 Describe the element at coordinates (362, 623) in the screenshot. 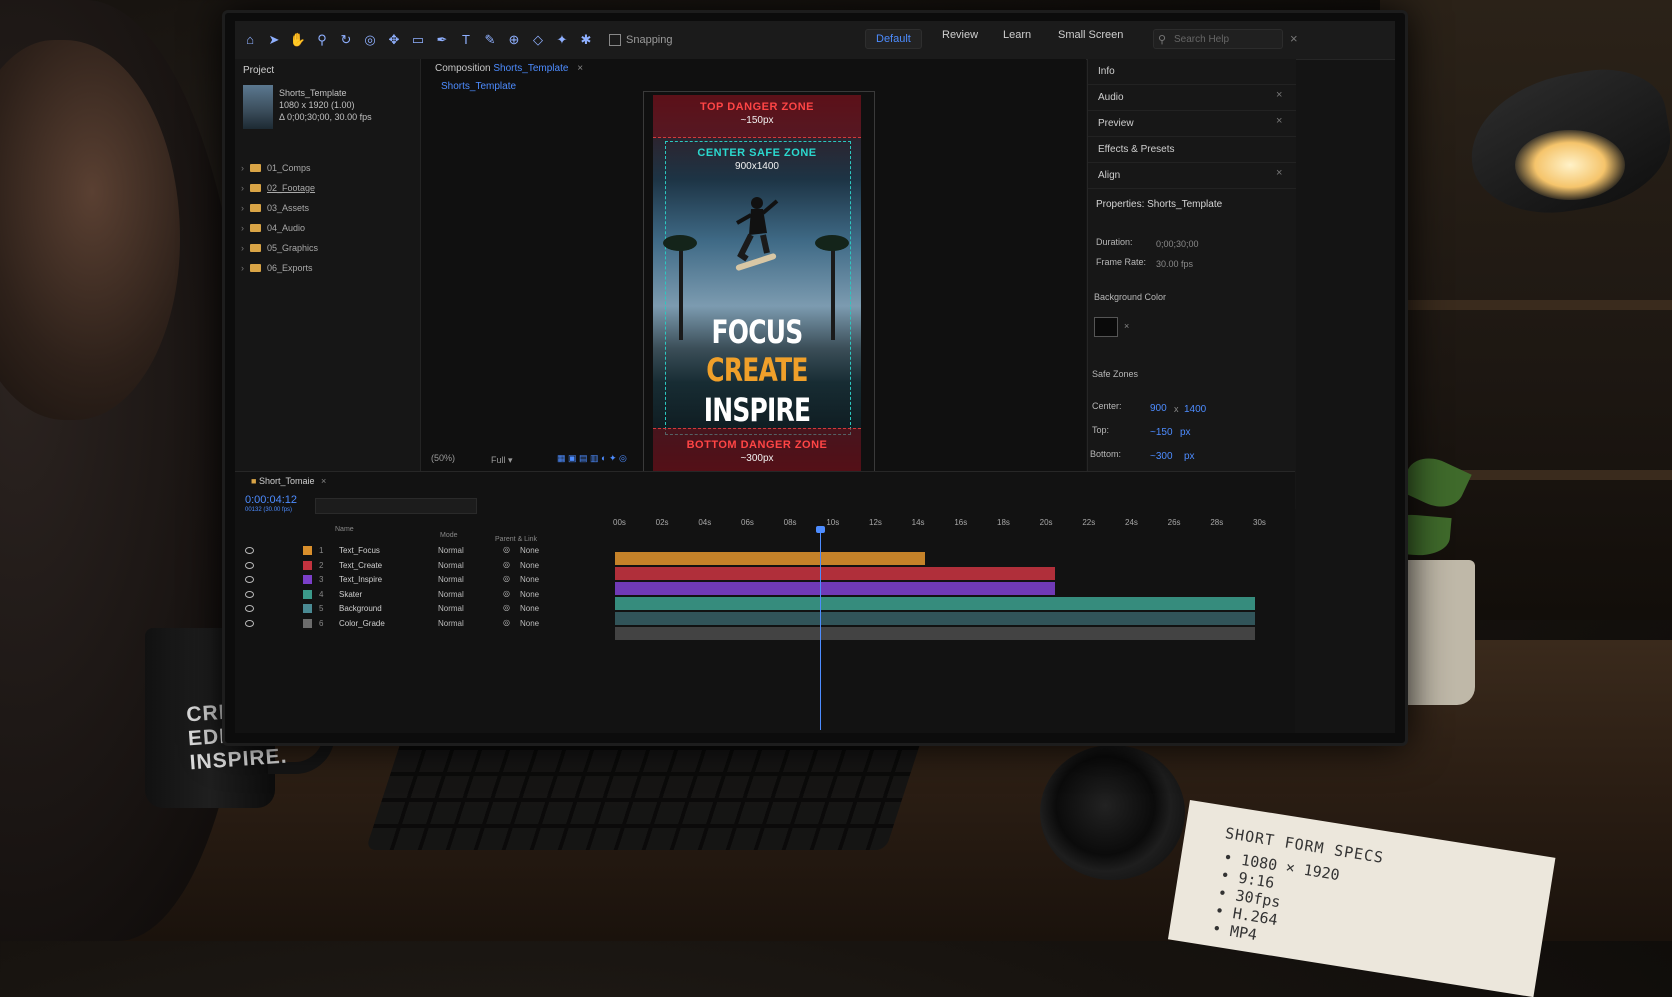

I see `layer-name: Color_Grade` at that location.